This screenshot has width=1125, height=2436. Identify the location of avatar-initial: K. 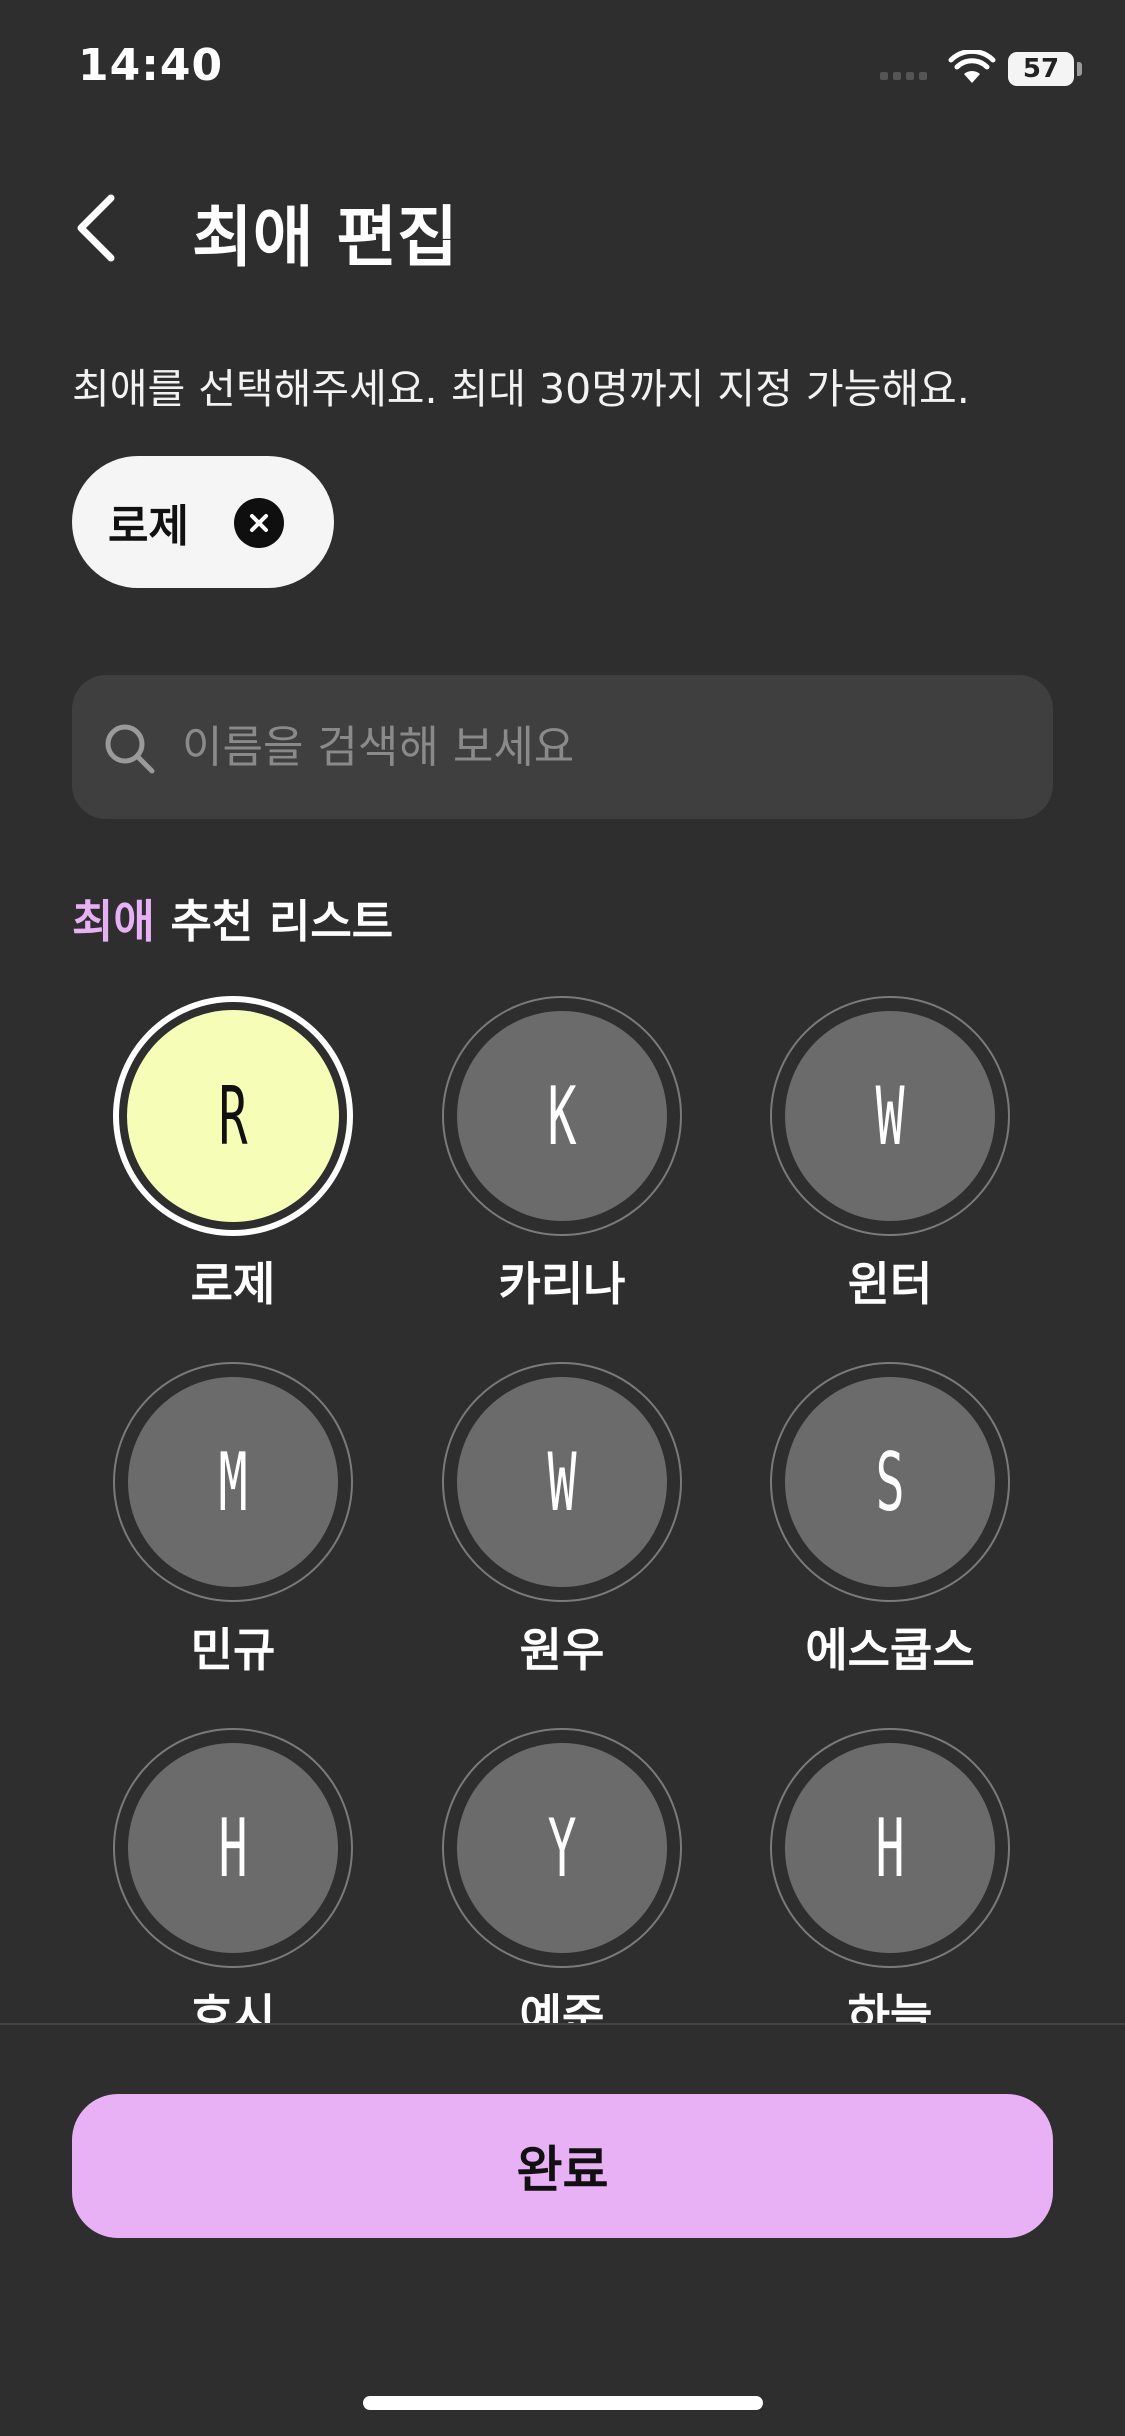
(562, 1116).